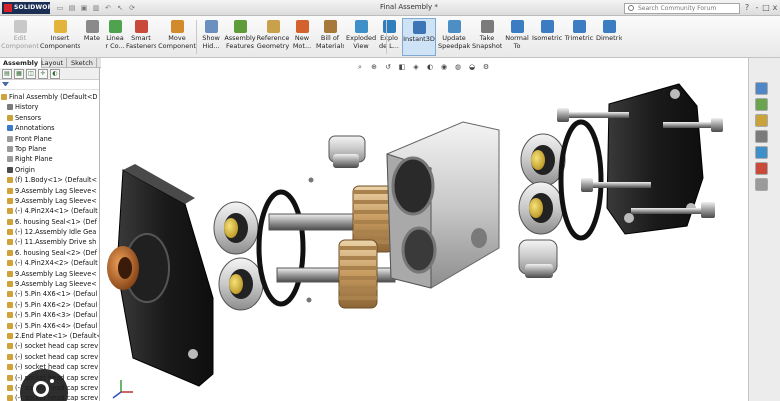 This screenshot has width=780, height=401. I want to click on tab-assembly: Assembly, so click(21, 63).